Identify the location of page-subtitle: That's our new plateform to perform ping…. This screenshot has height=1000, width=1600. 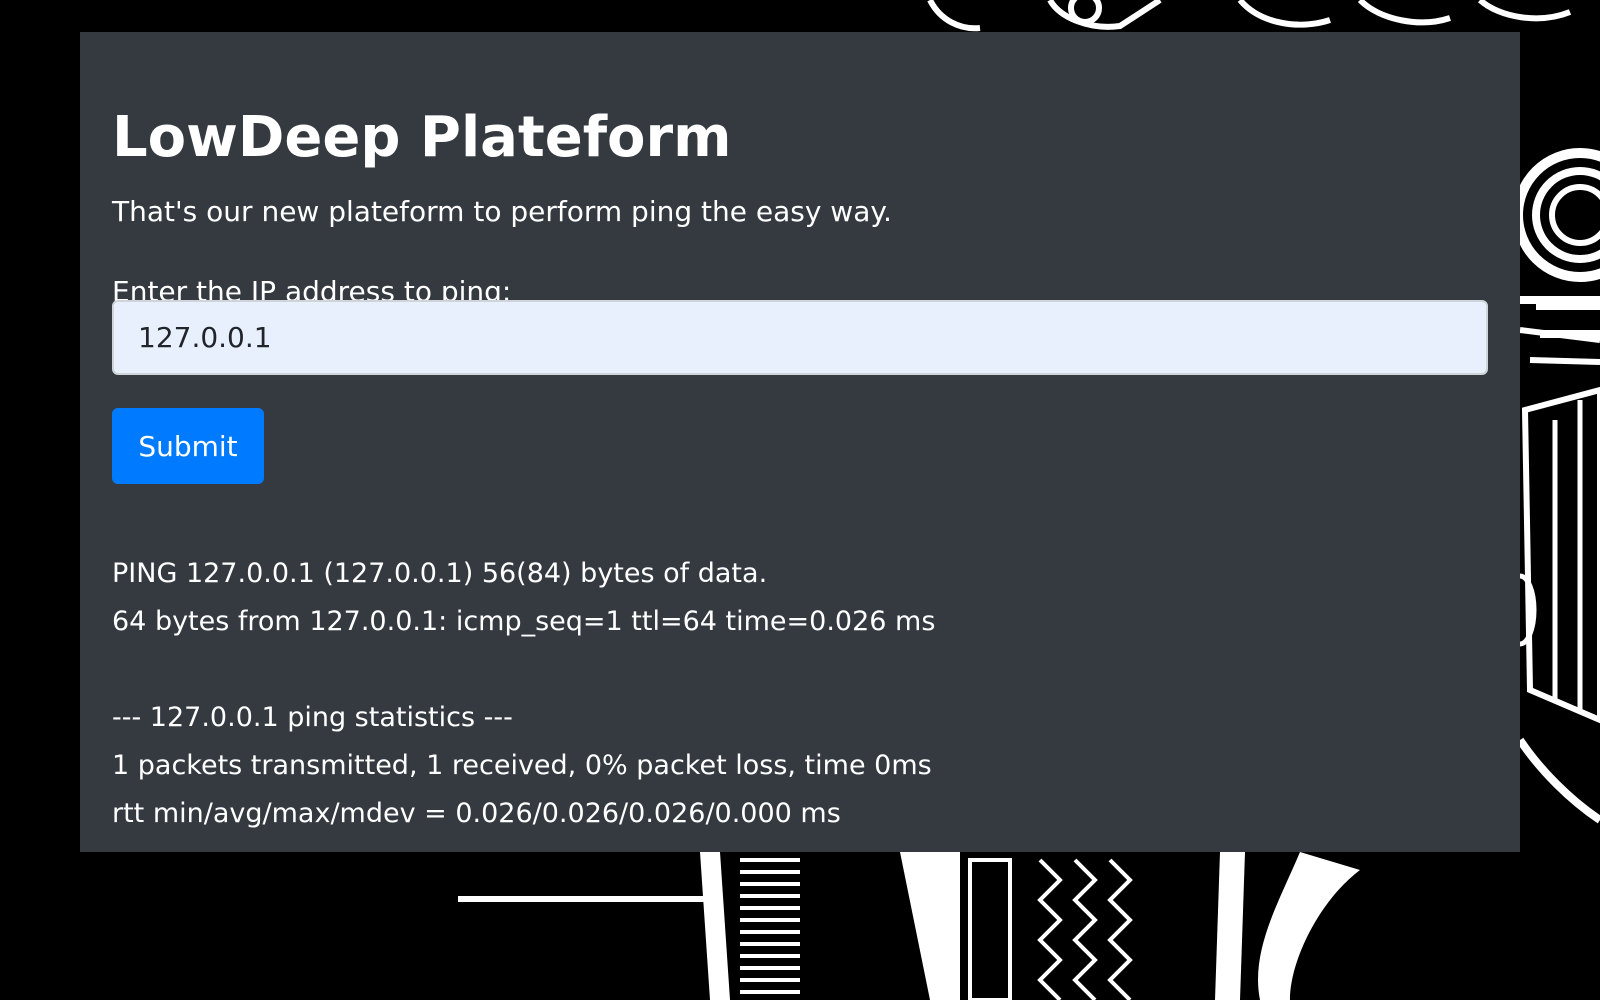
(502, 211).